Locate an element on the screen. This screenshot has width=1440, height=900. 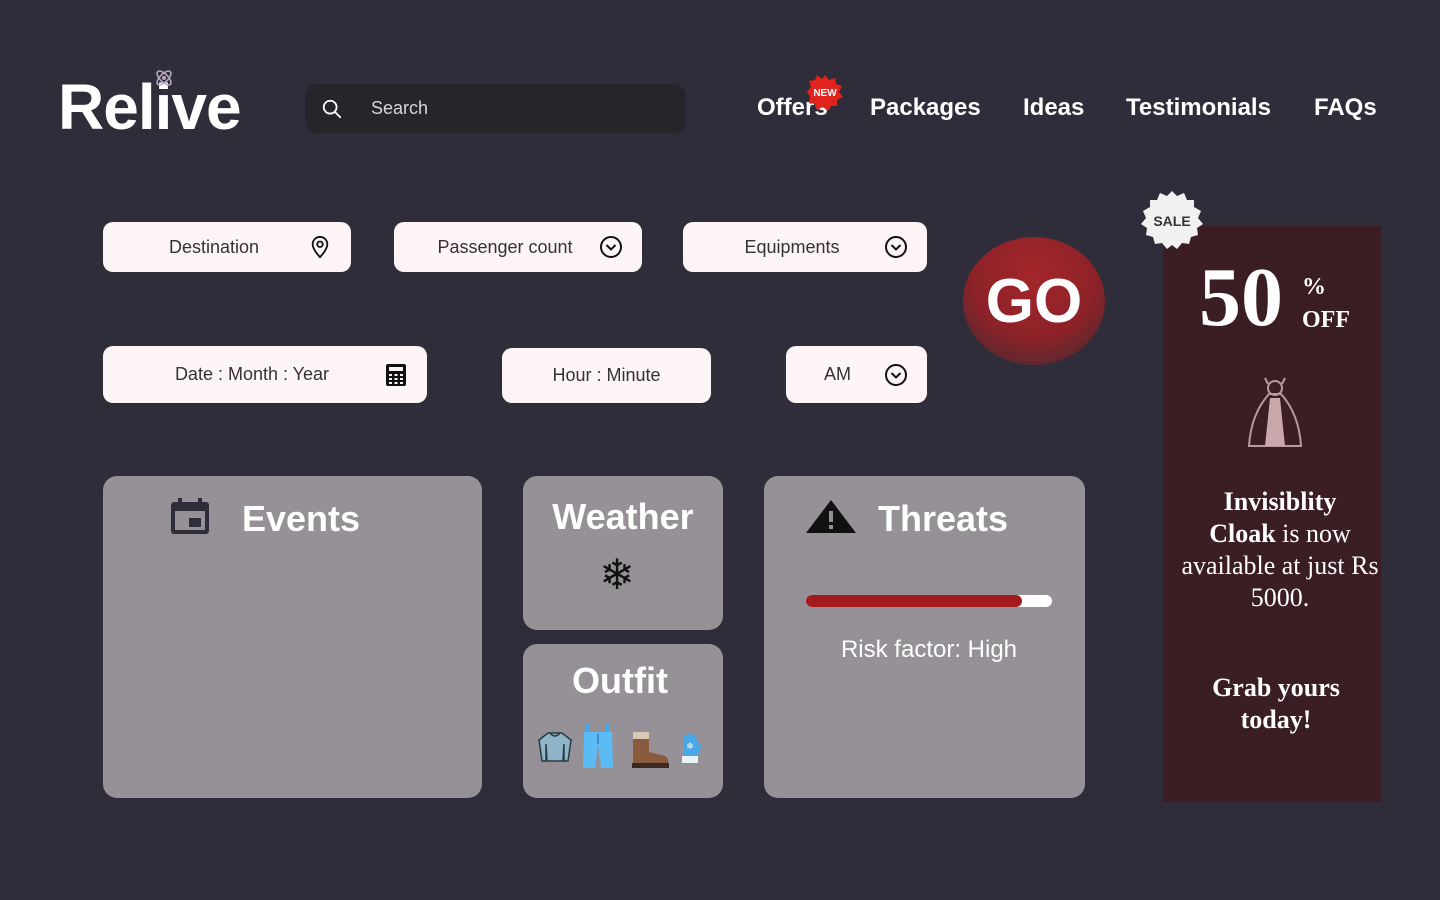
nav-ideas: Ideas is located at coordinates (1053, 108).